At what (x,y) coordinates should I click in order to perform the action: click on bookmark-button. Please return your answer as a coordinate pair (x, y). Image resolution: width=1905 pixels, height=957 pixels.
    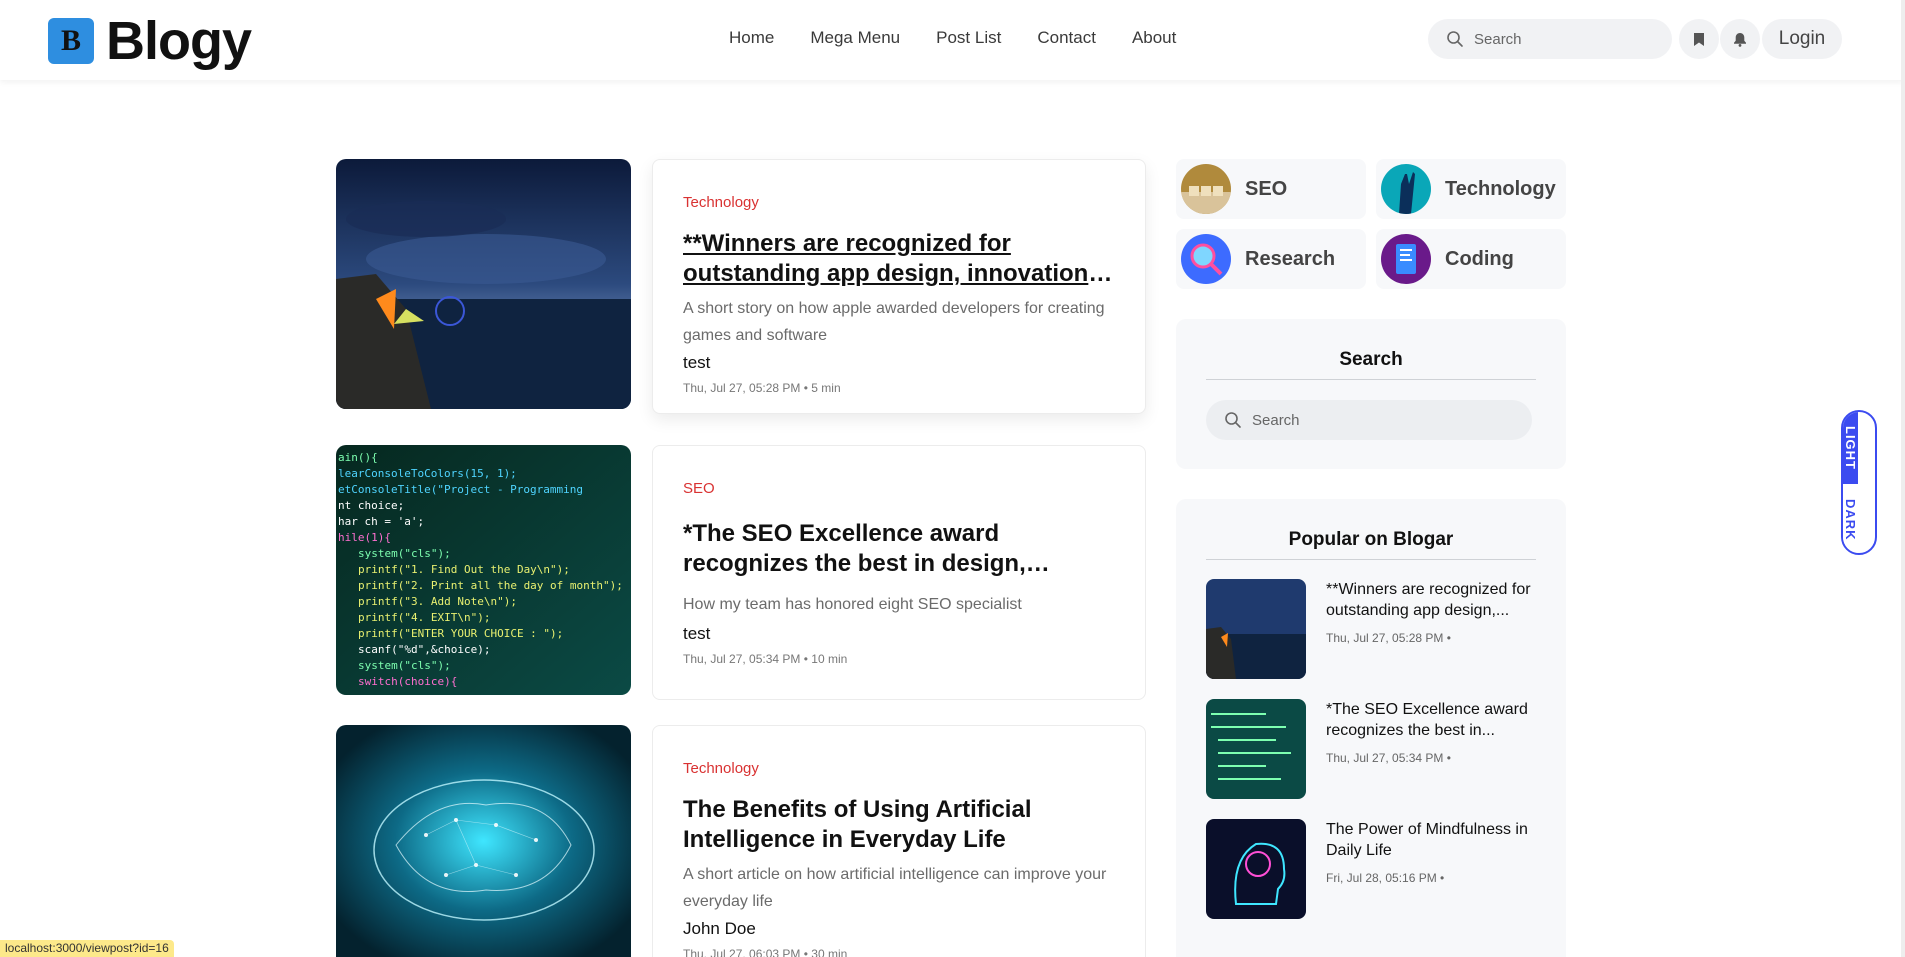
    Looking at the image, I should click on (1699, 39).